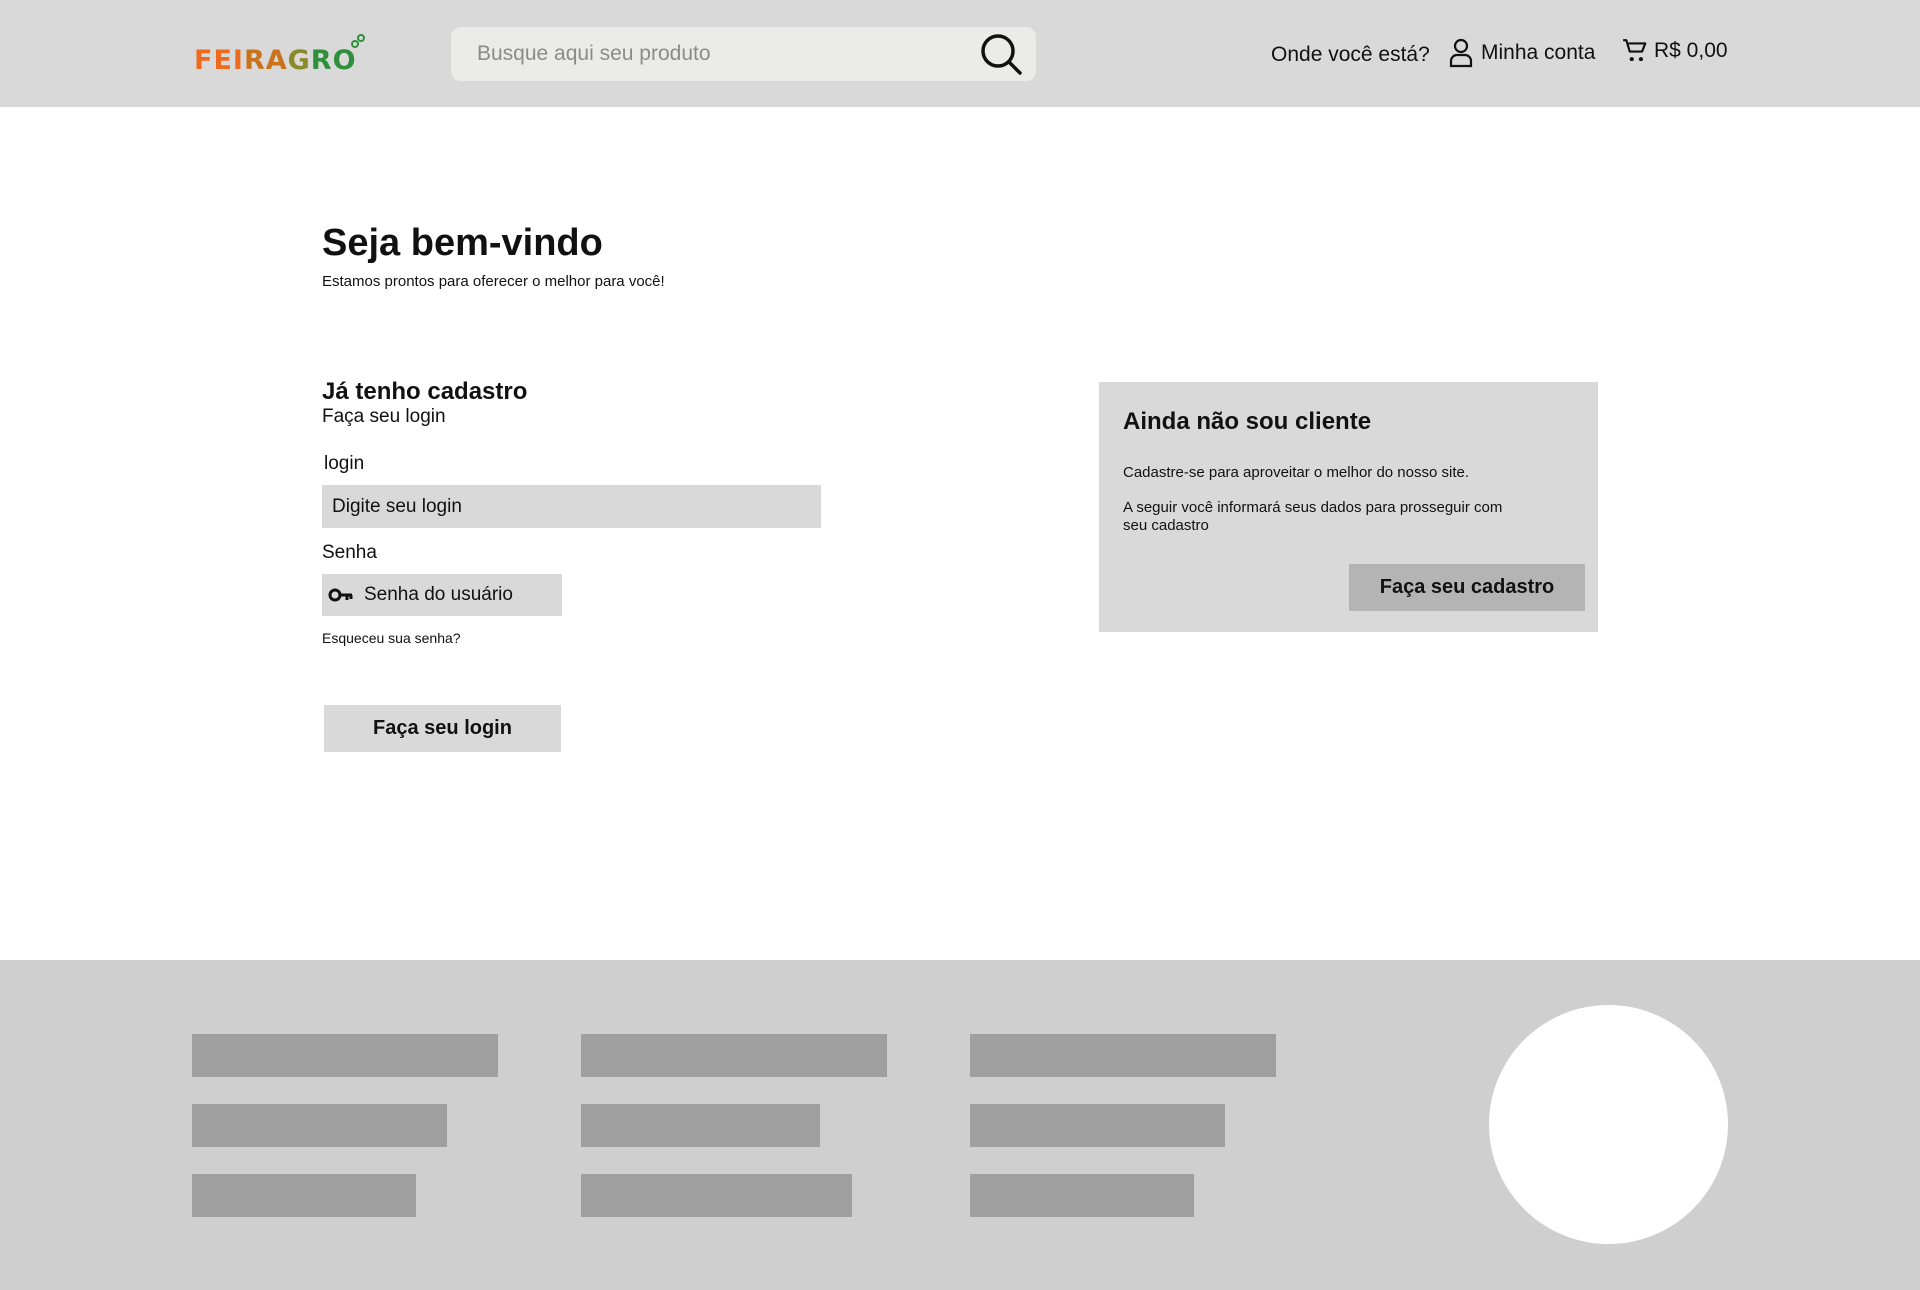 This screenshot has height=1290, width=1920. I want to click on search-bar, so click(743, 54).